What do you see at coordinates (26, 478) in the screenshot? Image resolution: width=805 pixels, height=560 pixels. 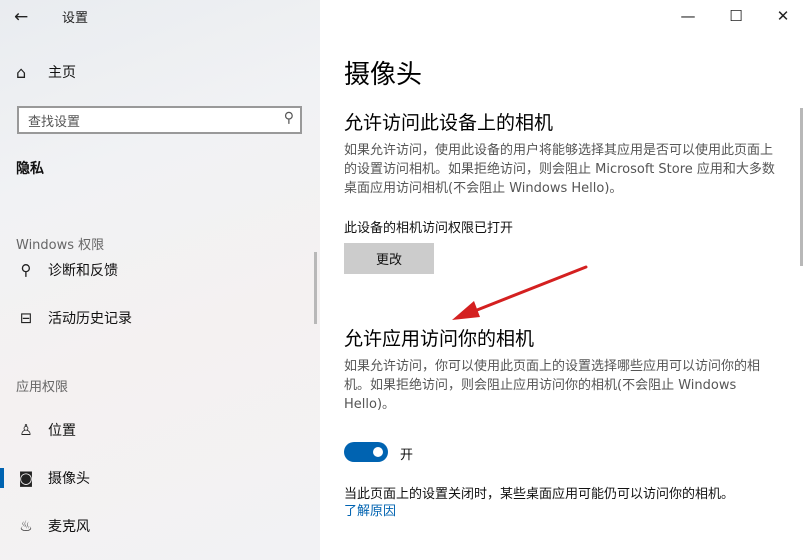 I see `camera-icon: ◙` at bounding box center [26, 478].